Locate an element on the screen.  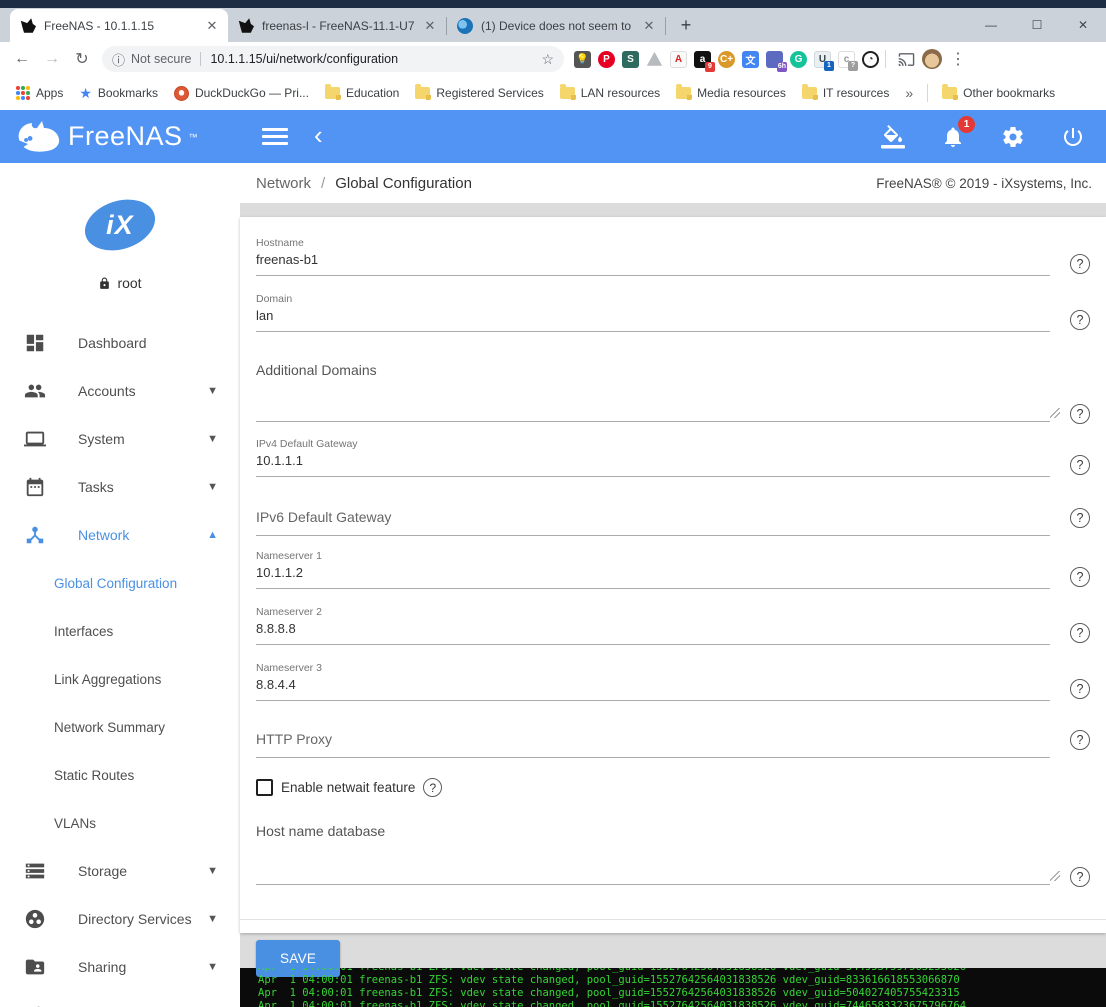
sidebar-item-link-aggregations: Link Aggregations is located at coordinates (120, 679).